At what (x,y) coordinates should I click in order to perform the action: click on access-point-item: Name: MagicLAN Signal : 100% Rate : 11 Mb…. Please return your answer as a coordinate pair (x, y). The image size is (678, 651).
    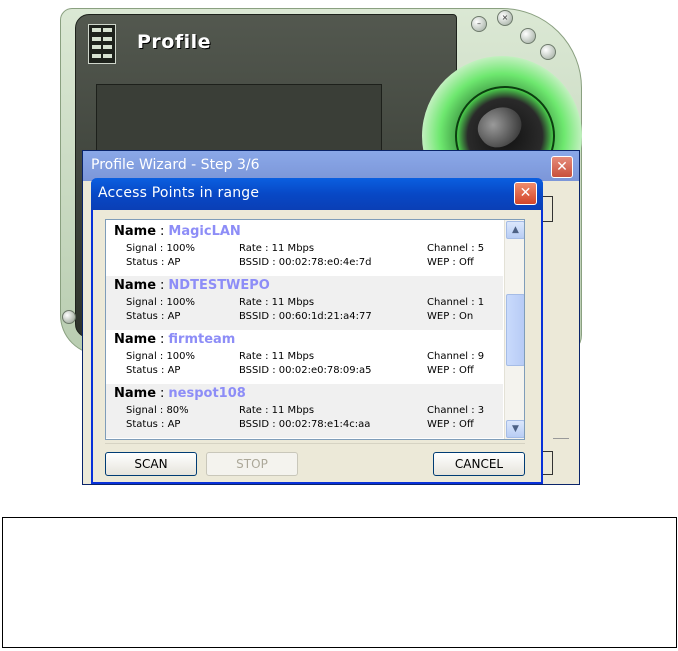
    Looking at the image, I should click on (304, 249).